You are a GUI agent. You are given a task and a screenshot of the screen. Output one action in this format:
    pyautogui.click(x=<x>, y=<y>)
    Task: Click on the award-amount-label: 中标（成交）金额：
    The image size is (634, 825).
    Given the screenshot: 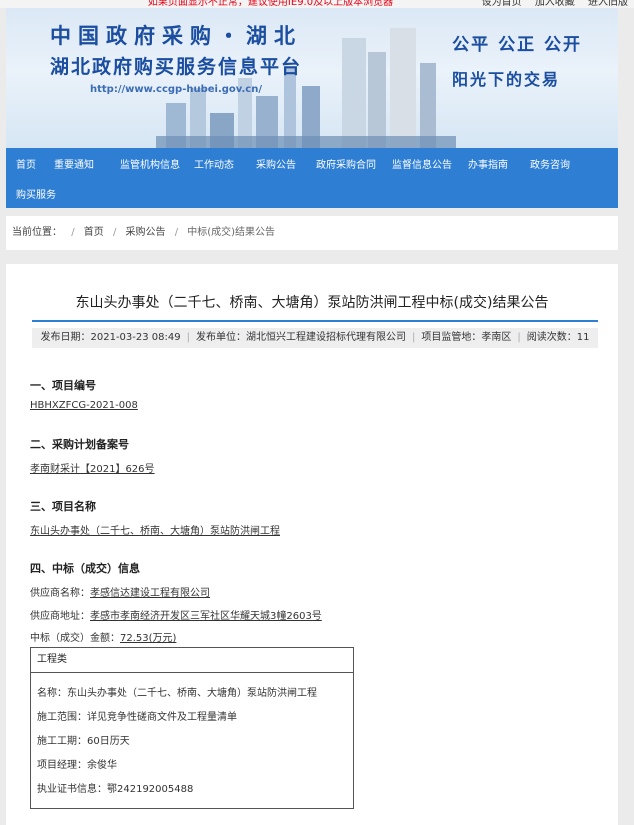 What is the action you would take?
    pyautogui.click(x=75, y=638)
    